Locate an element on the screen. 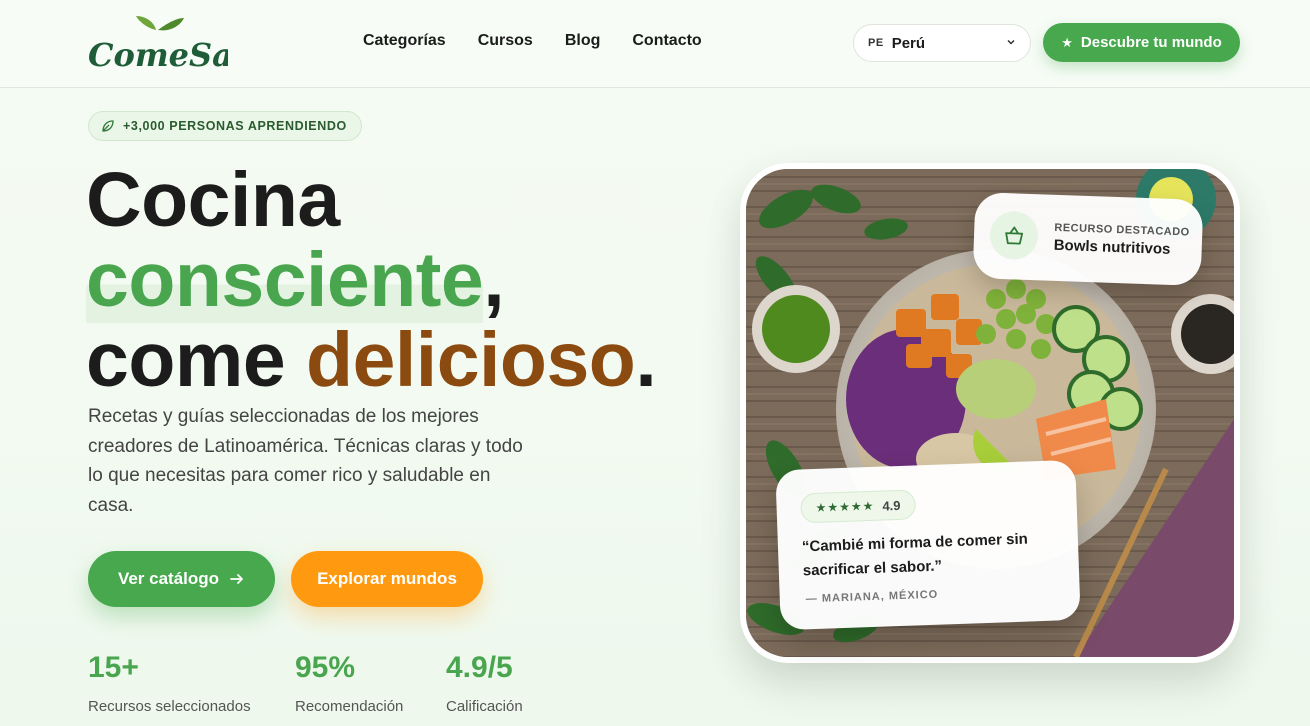 This screenshot has width=1310, height=726. stat-value: 95% is located at coordinates (325, 667).